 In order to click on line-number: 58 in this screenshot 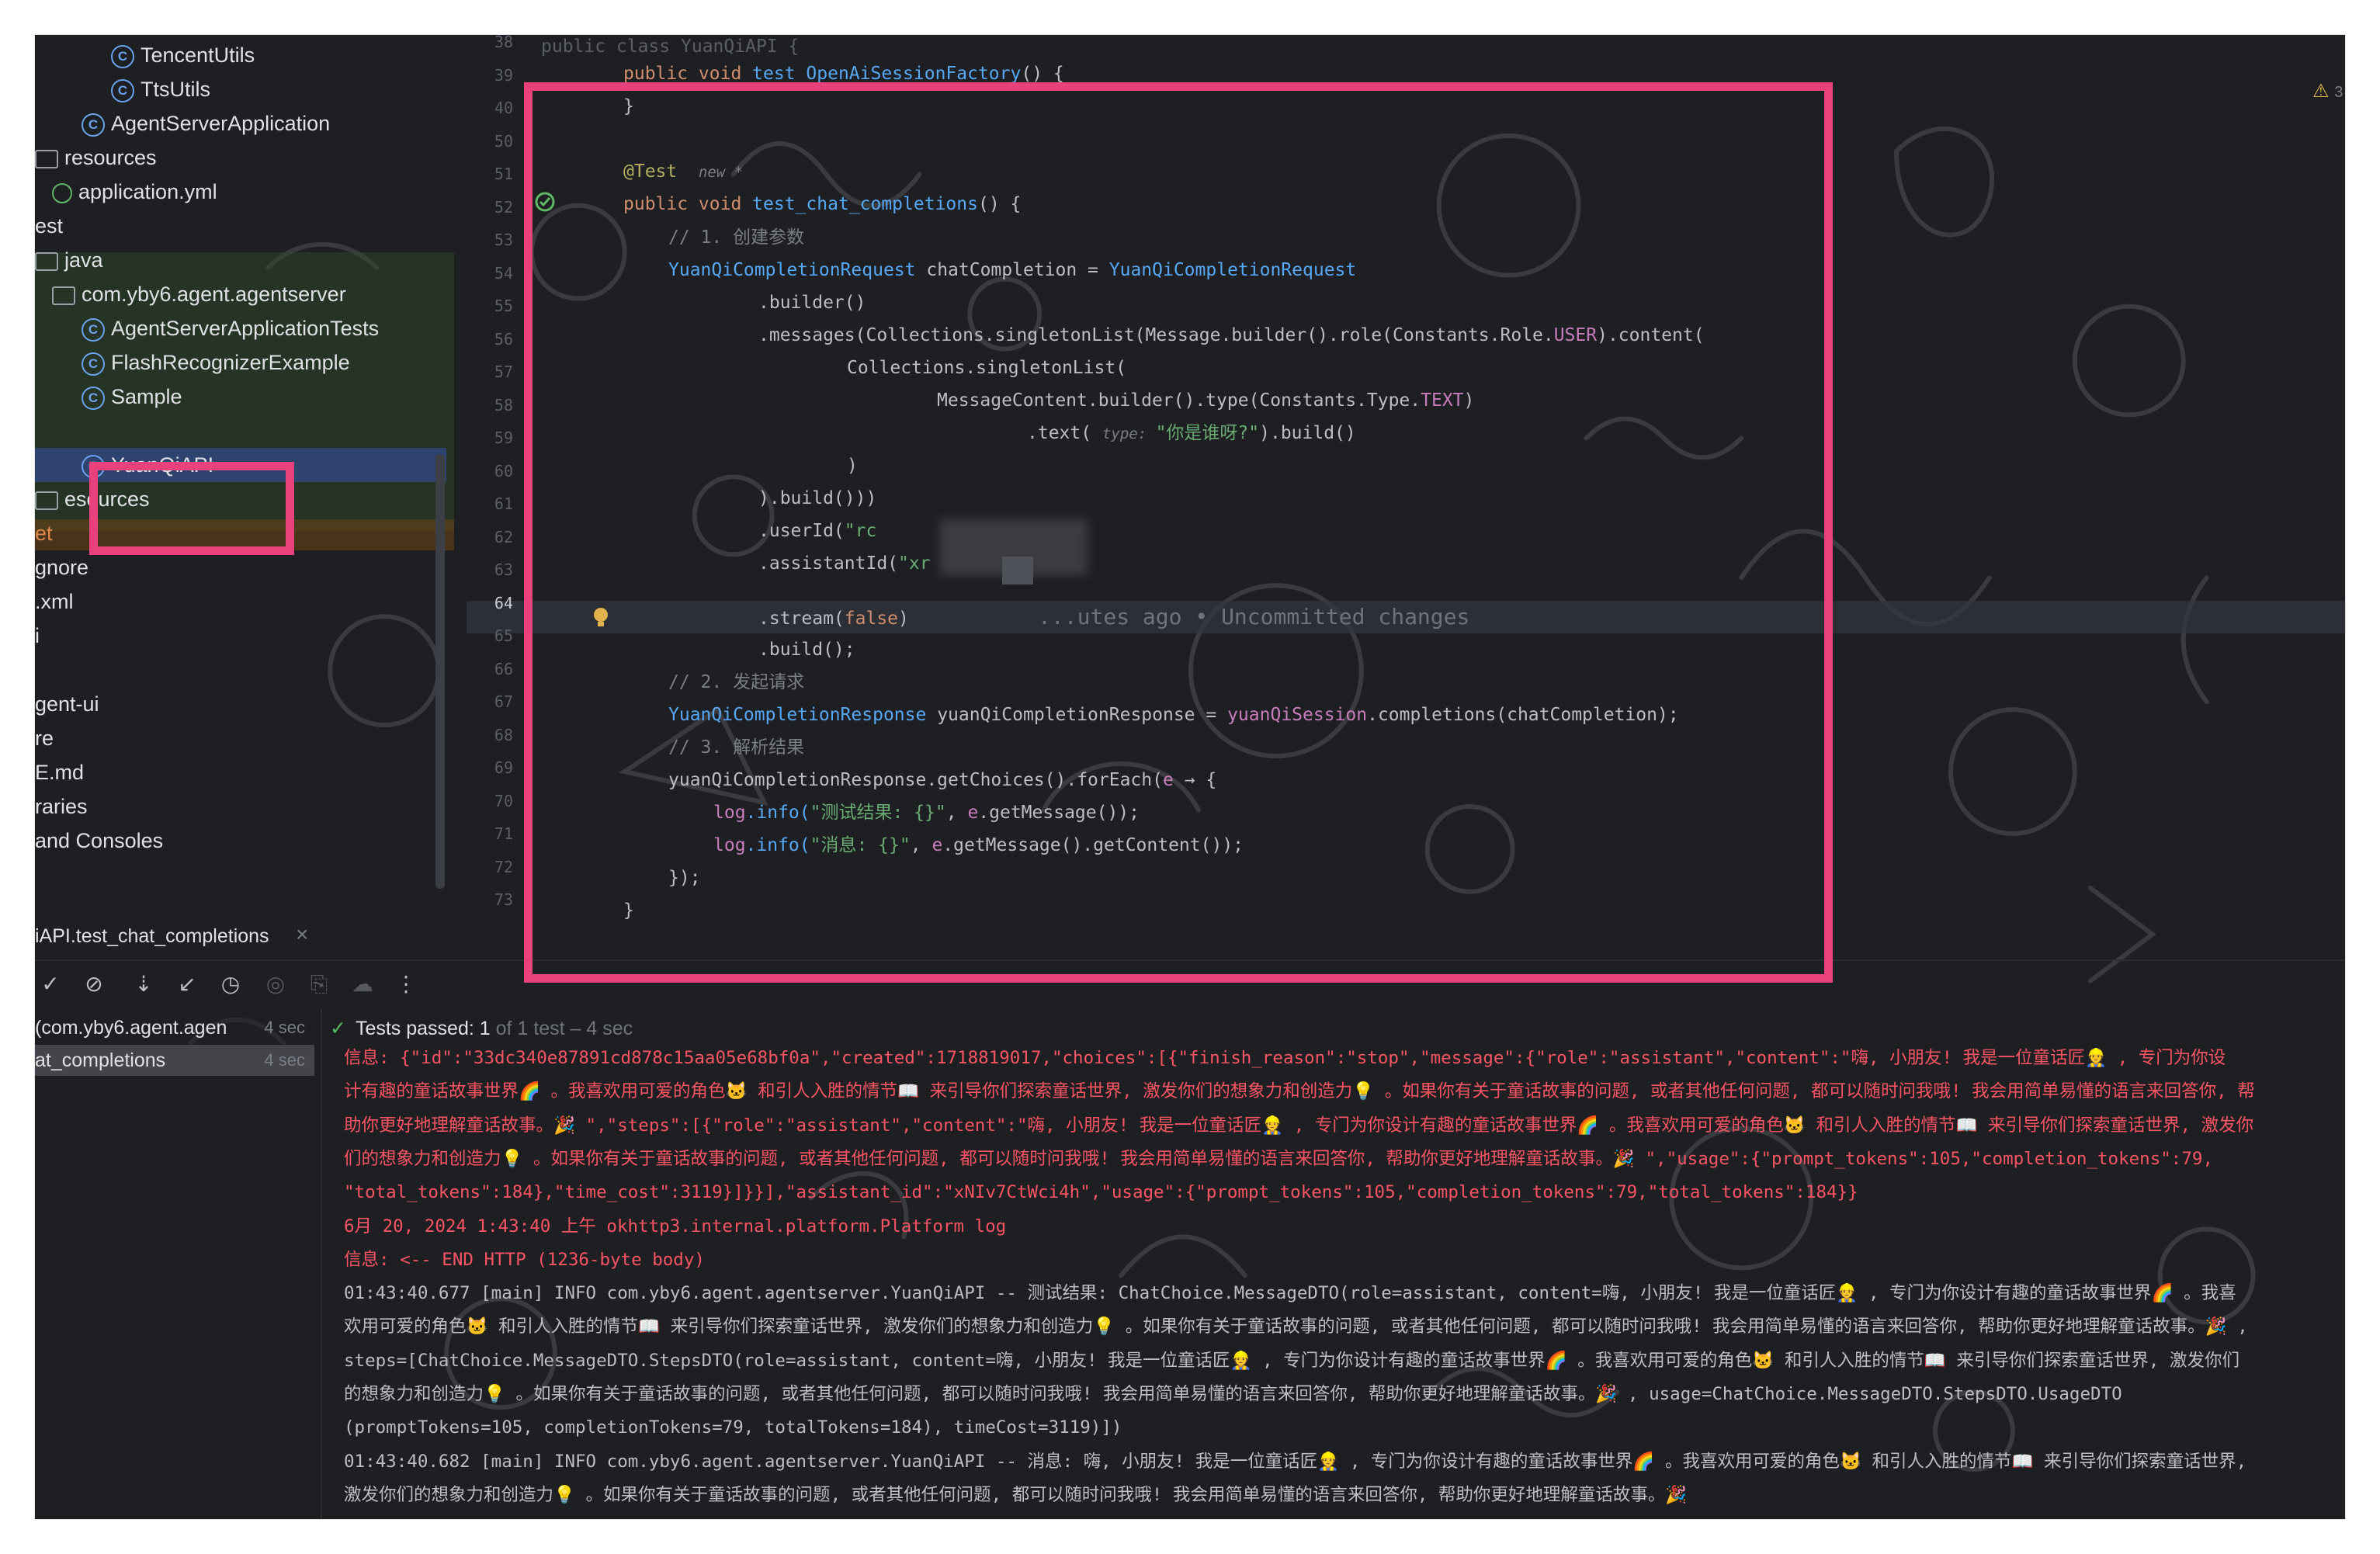, I will do `click(503, 405)`.